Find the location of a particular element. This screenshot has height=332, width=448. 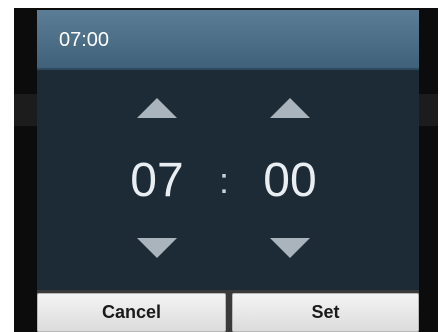

cancel-button: Cancel is located at coordinates (131, 312).